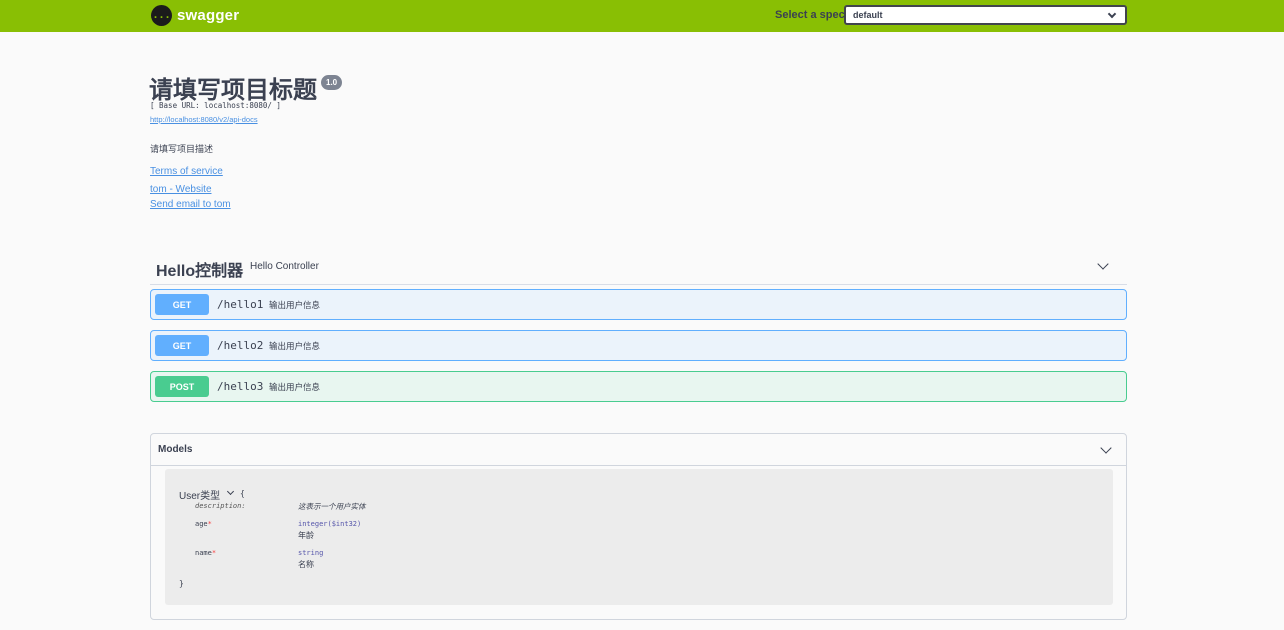  Describe the element at coordinates (181, 189) in the screenshot. I see `website-link: tom - Website` at that location.